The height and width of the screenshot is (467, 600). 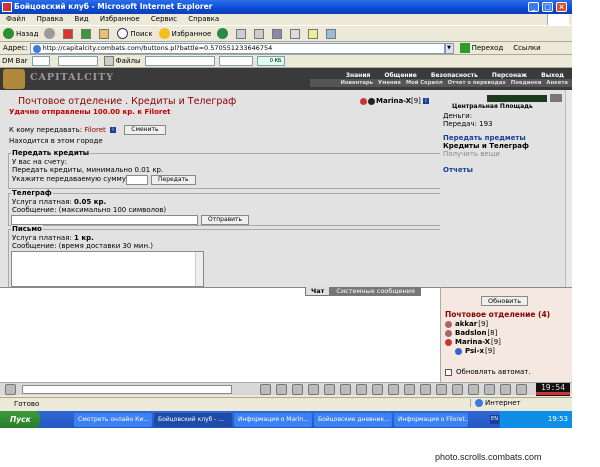 What do you see at coordinates (489, 389) in the screenshot?
I see `clan-icon` at bounding box center [489, 389].